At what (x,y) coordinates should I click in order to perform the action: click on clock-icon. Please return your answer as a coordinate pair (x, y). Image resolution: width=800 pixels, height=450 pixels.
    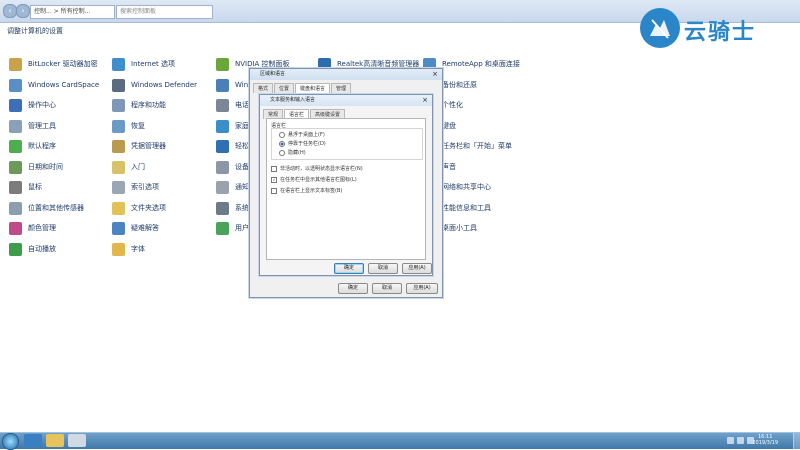
    Looking at the image, I should click on (15, 167).